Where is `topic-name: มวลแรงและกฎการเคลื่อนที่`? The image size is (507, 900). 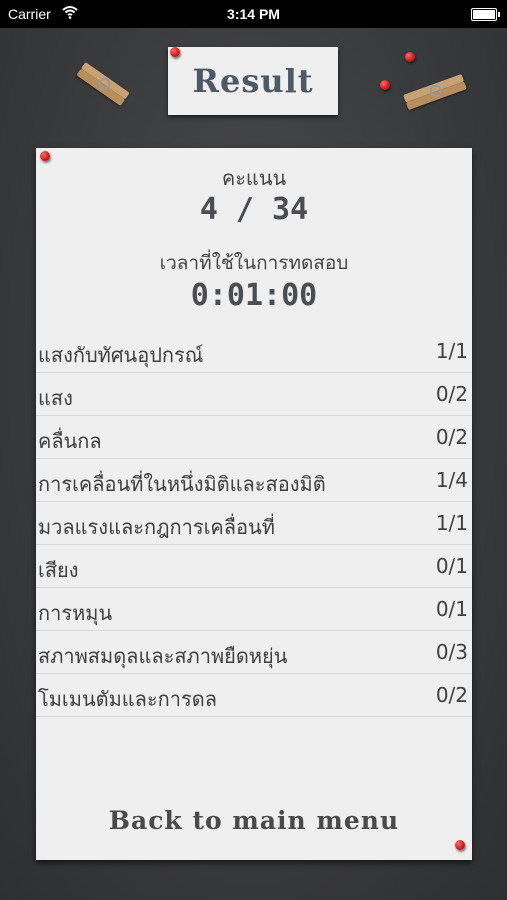
topic-name: มวลแรงและกฎการเคลื่อนที่ is located at coordinates (156, 527).